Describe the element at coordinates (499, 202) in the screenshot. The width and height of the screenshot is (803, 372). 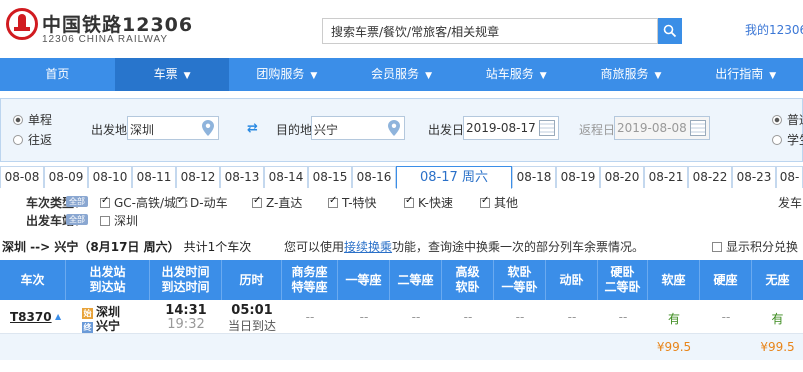
I see `filter-other: 其他` at that location.